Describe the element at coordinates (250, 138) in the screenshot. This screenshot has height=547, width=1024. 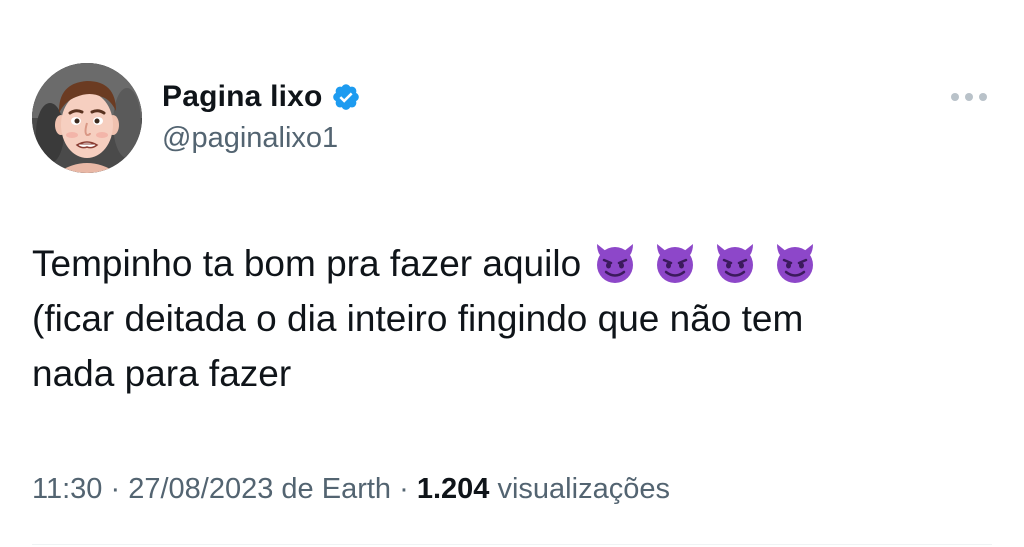
I see `author-handle: @paginalixo1` at that location.